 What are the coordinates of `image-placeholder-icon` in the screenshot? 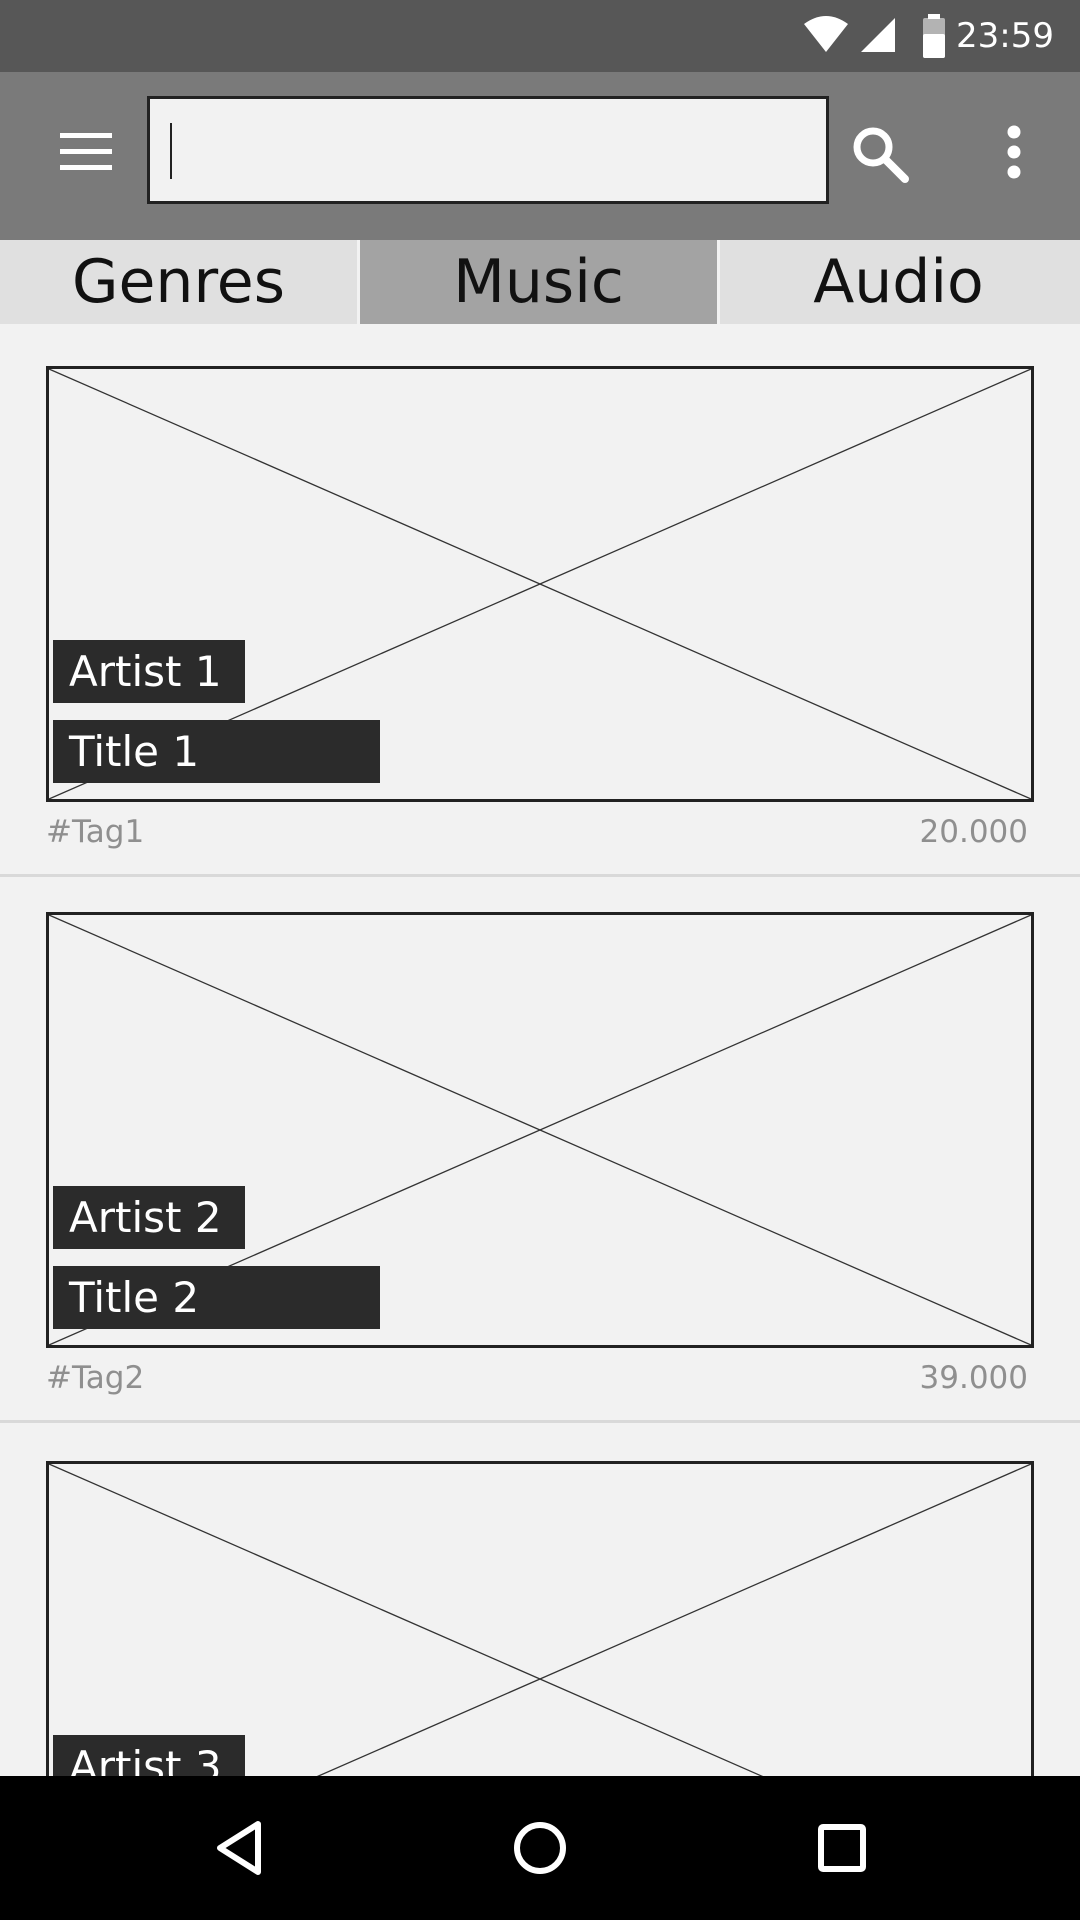 It's located at (540, 1620).